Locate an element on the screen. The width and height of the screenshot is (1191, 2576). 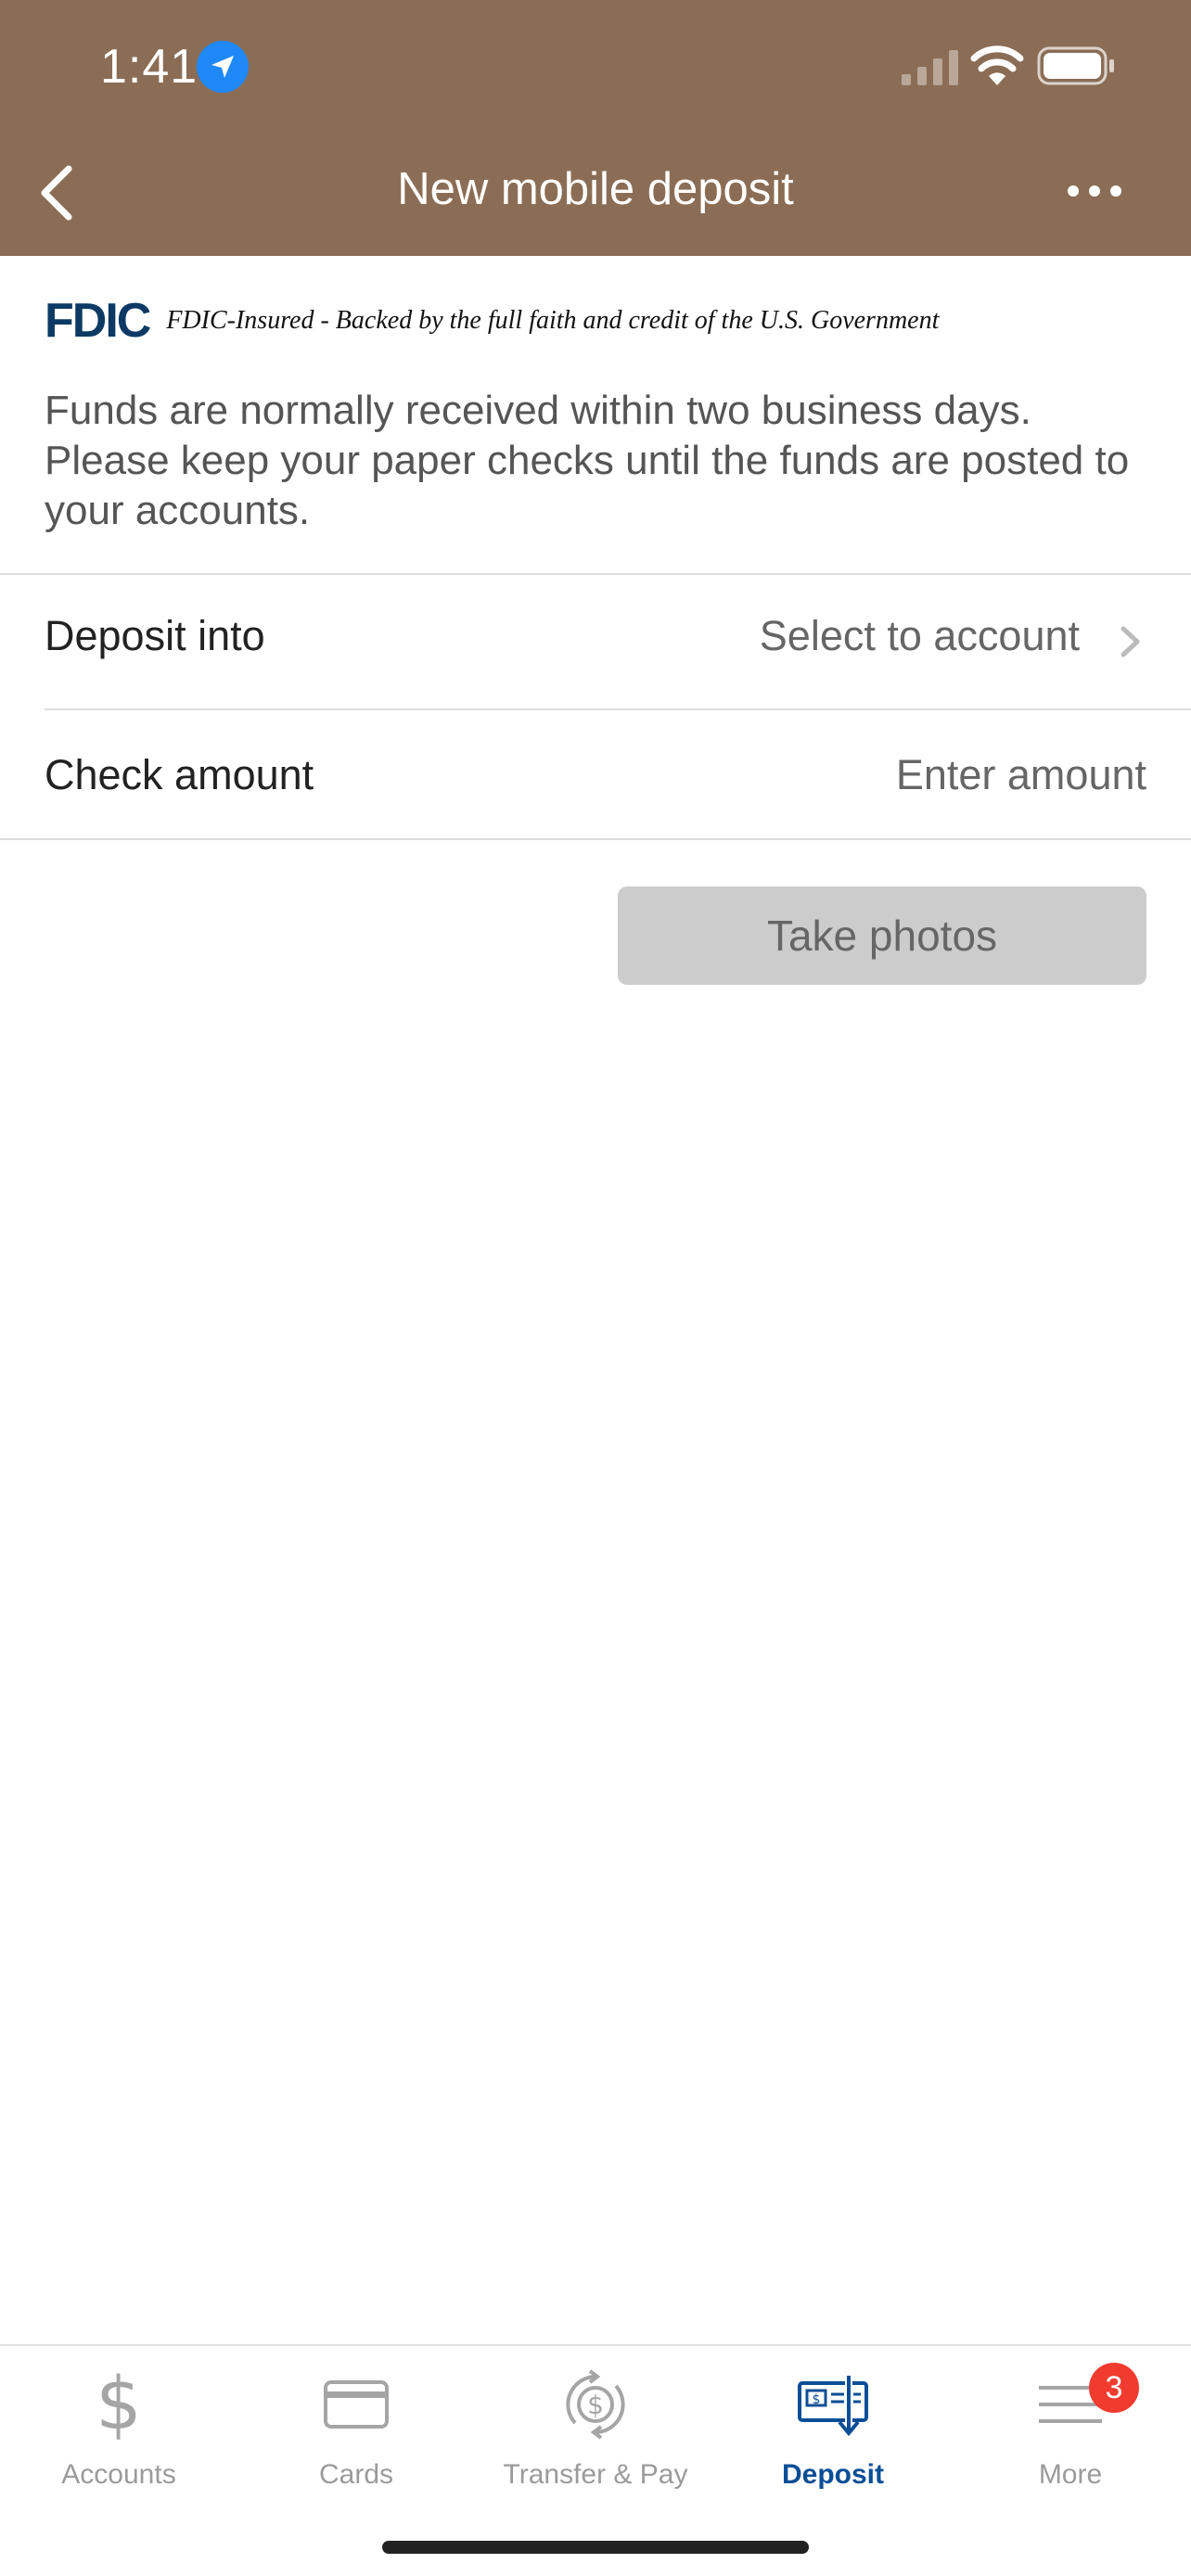
tab-deposit: $ Deposit is located at coordinates (833, 2437).